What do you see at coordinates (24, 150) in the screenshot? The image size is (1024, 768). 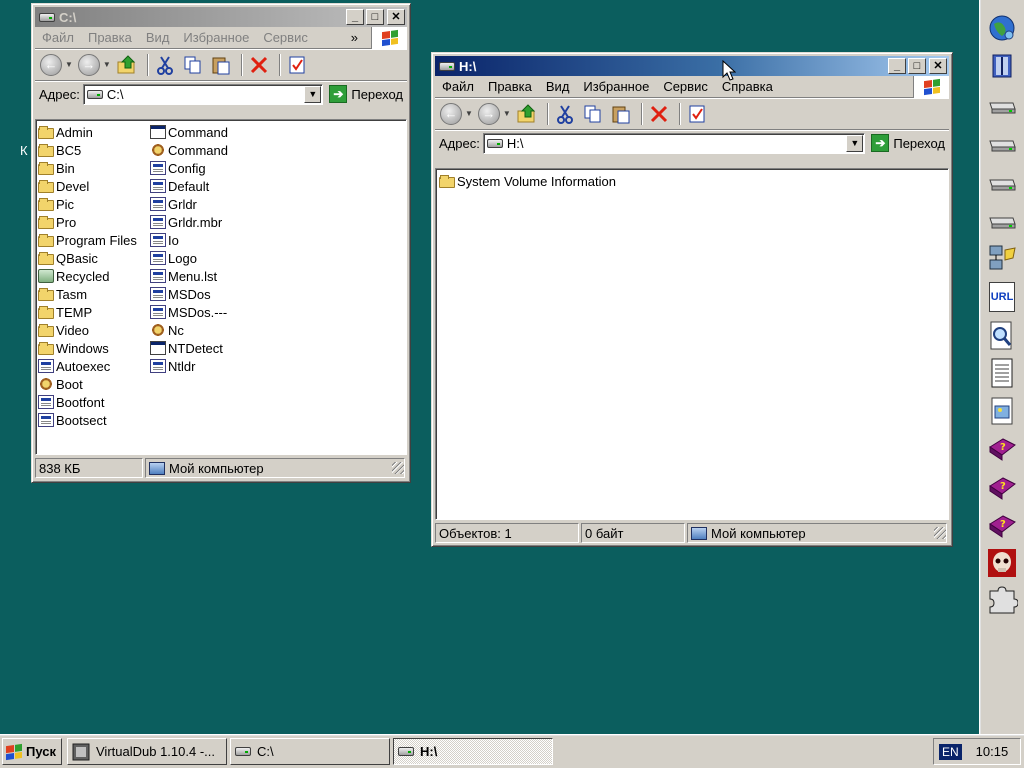 I see `desktop-icon-label: К` at bounding box center [24, 150].